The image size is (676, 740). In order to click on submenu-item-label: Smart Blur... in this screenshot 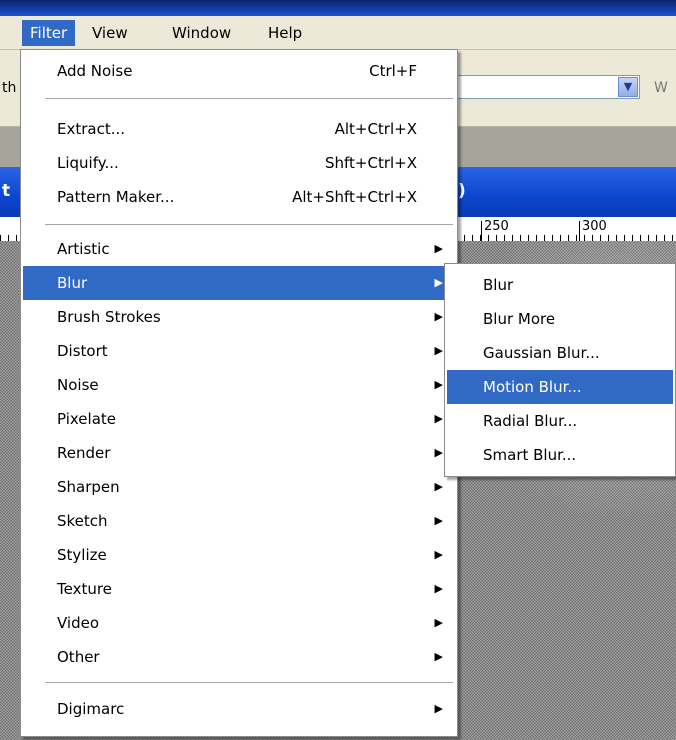, I will do `click(530, 455)`.